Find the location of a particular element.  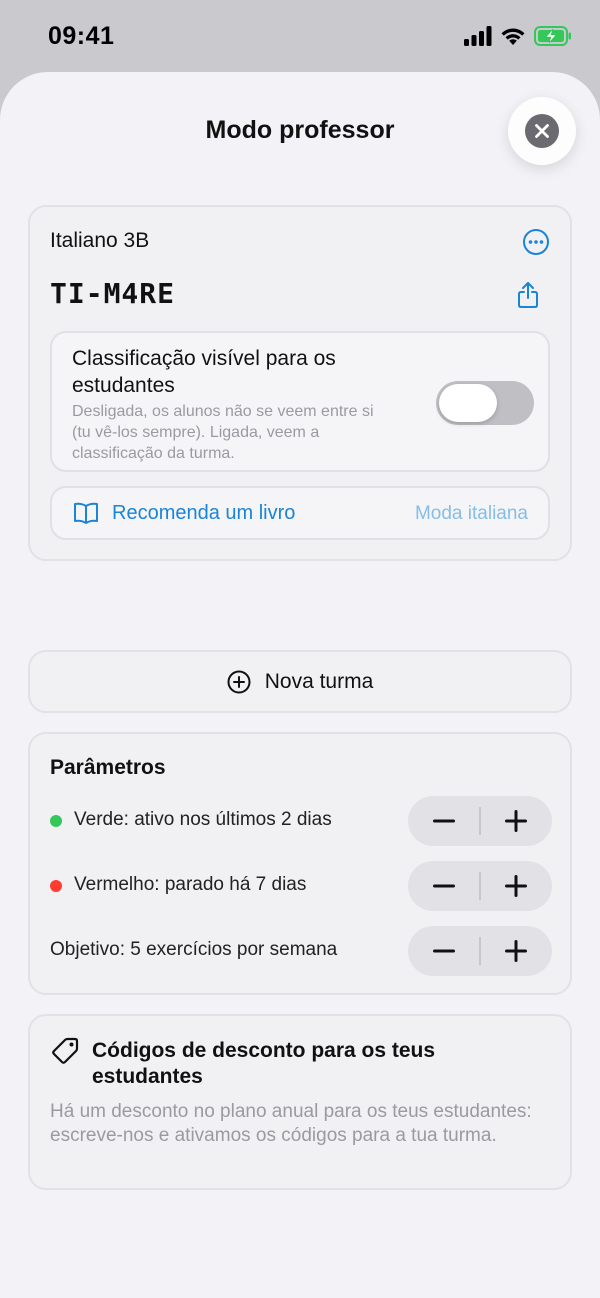

more-options-button is located at coordinates (536, 242).